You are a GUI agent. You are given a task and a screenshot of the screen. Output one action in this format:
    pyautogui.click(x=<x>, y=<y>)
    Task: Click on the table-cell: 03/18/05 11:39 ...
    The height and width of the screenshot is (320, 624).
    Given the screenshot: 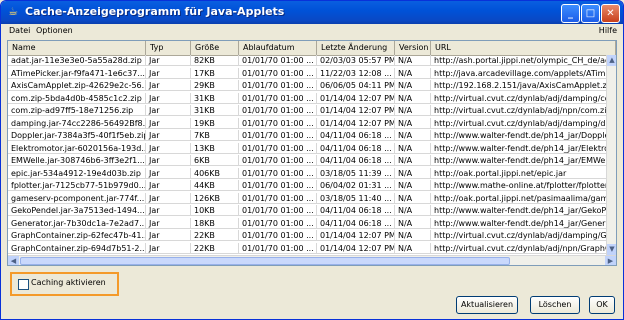 What is the action you would take?
    pyautogui.click(x=356, y=173)
    